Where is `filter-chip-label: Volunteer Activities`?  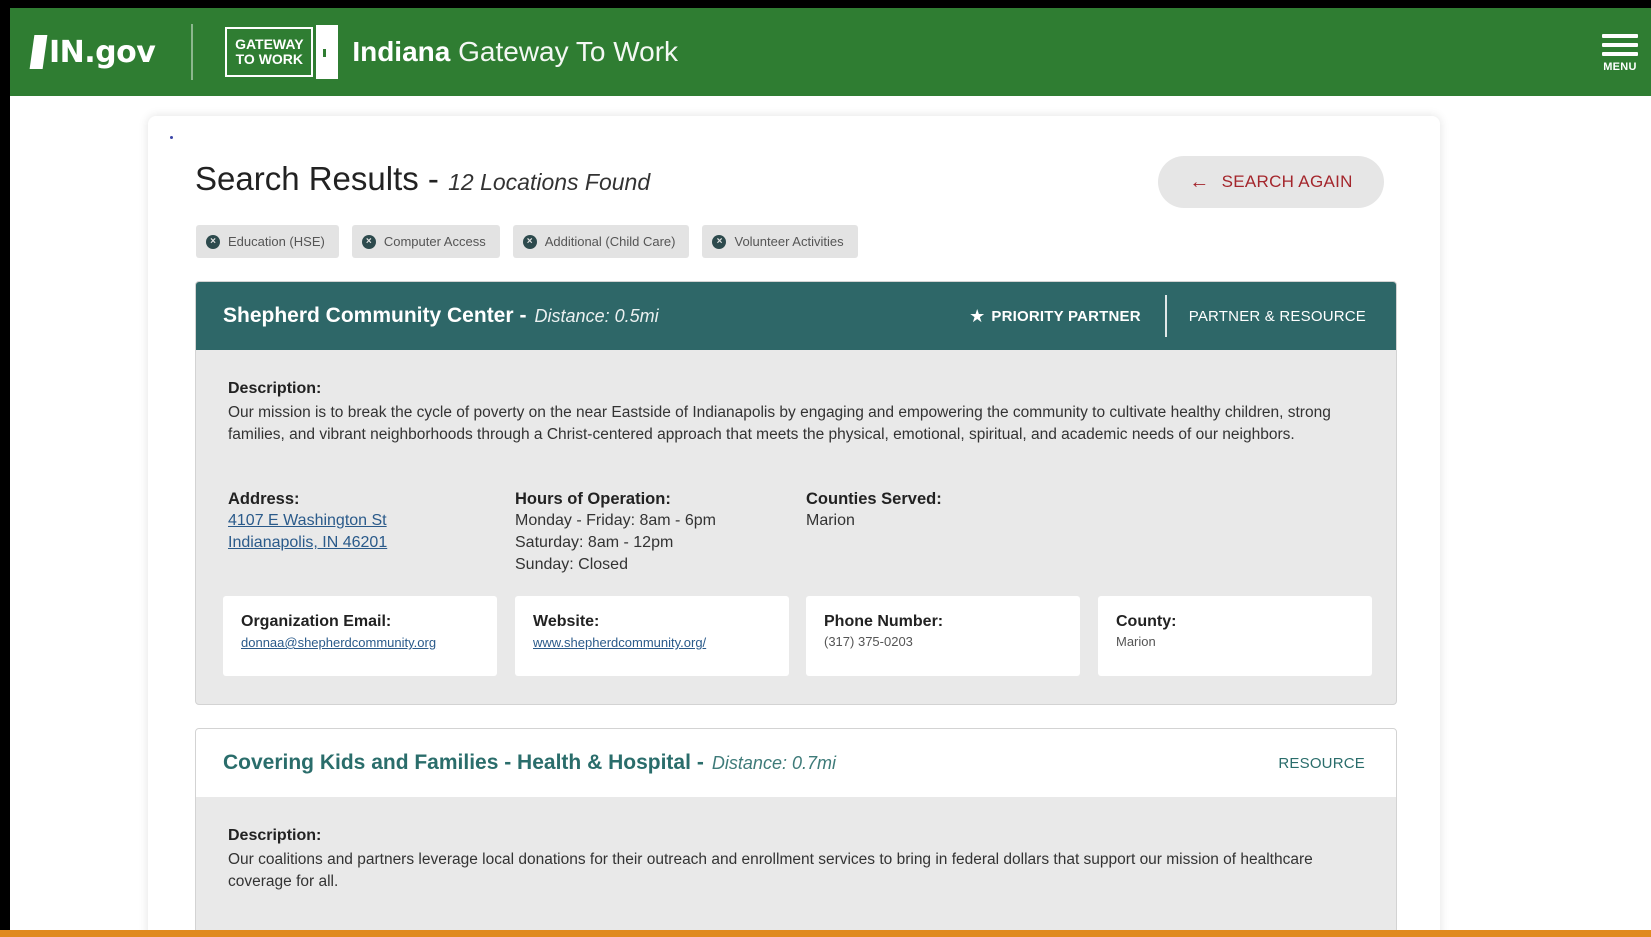
filter-chip-label: Volunteer Activities is located at coordinates (789, 241).